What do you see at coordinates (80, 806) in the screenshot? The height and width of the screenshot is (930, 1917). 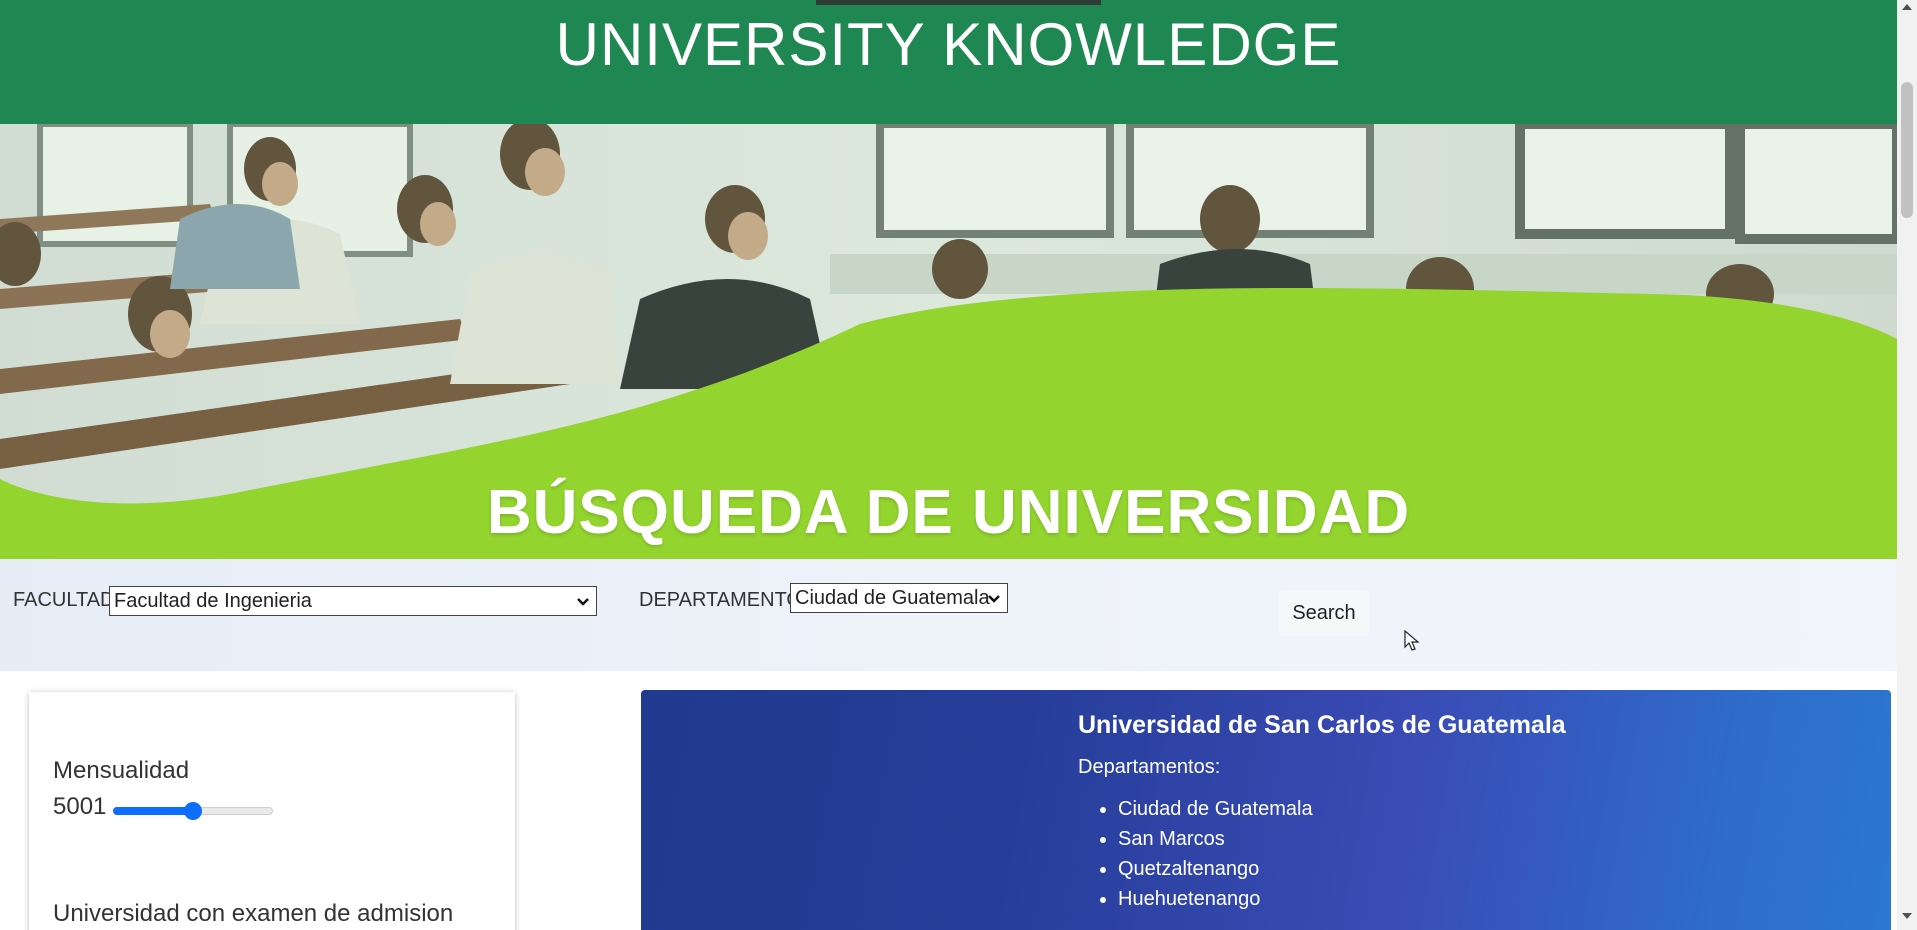 I see `mensualidad-value: 5001` at bounding box center [80, 806].